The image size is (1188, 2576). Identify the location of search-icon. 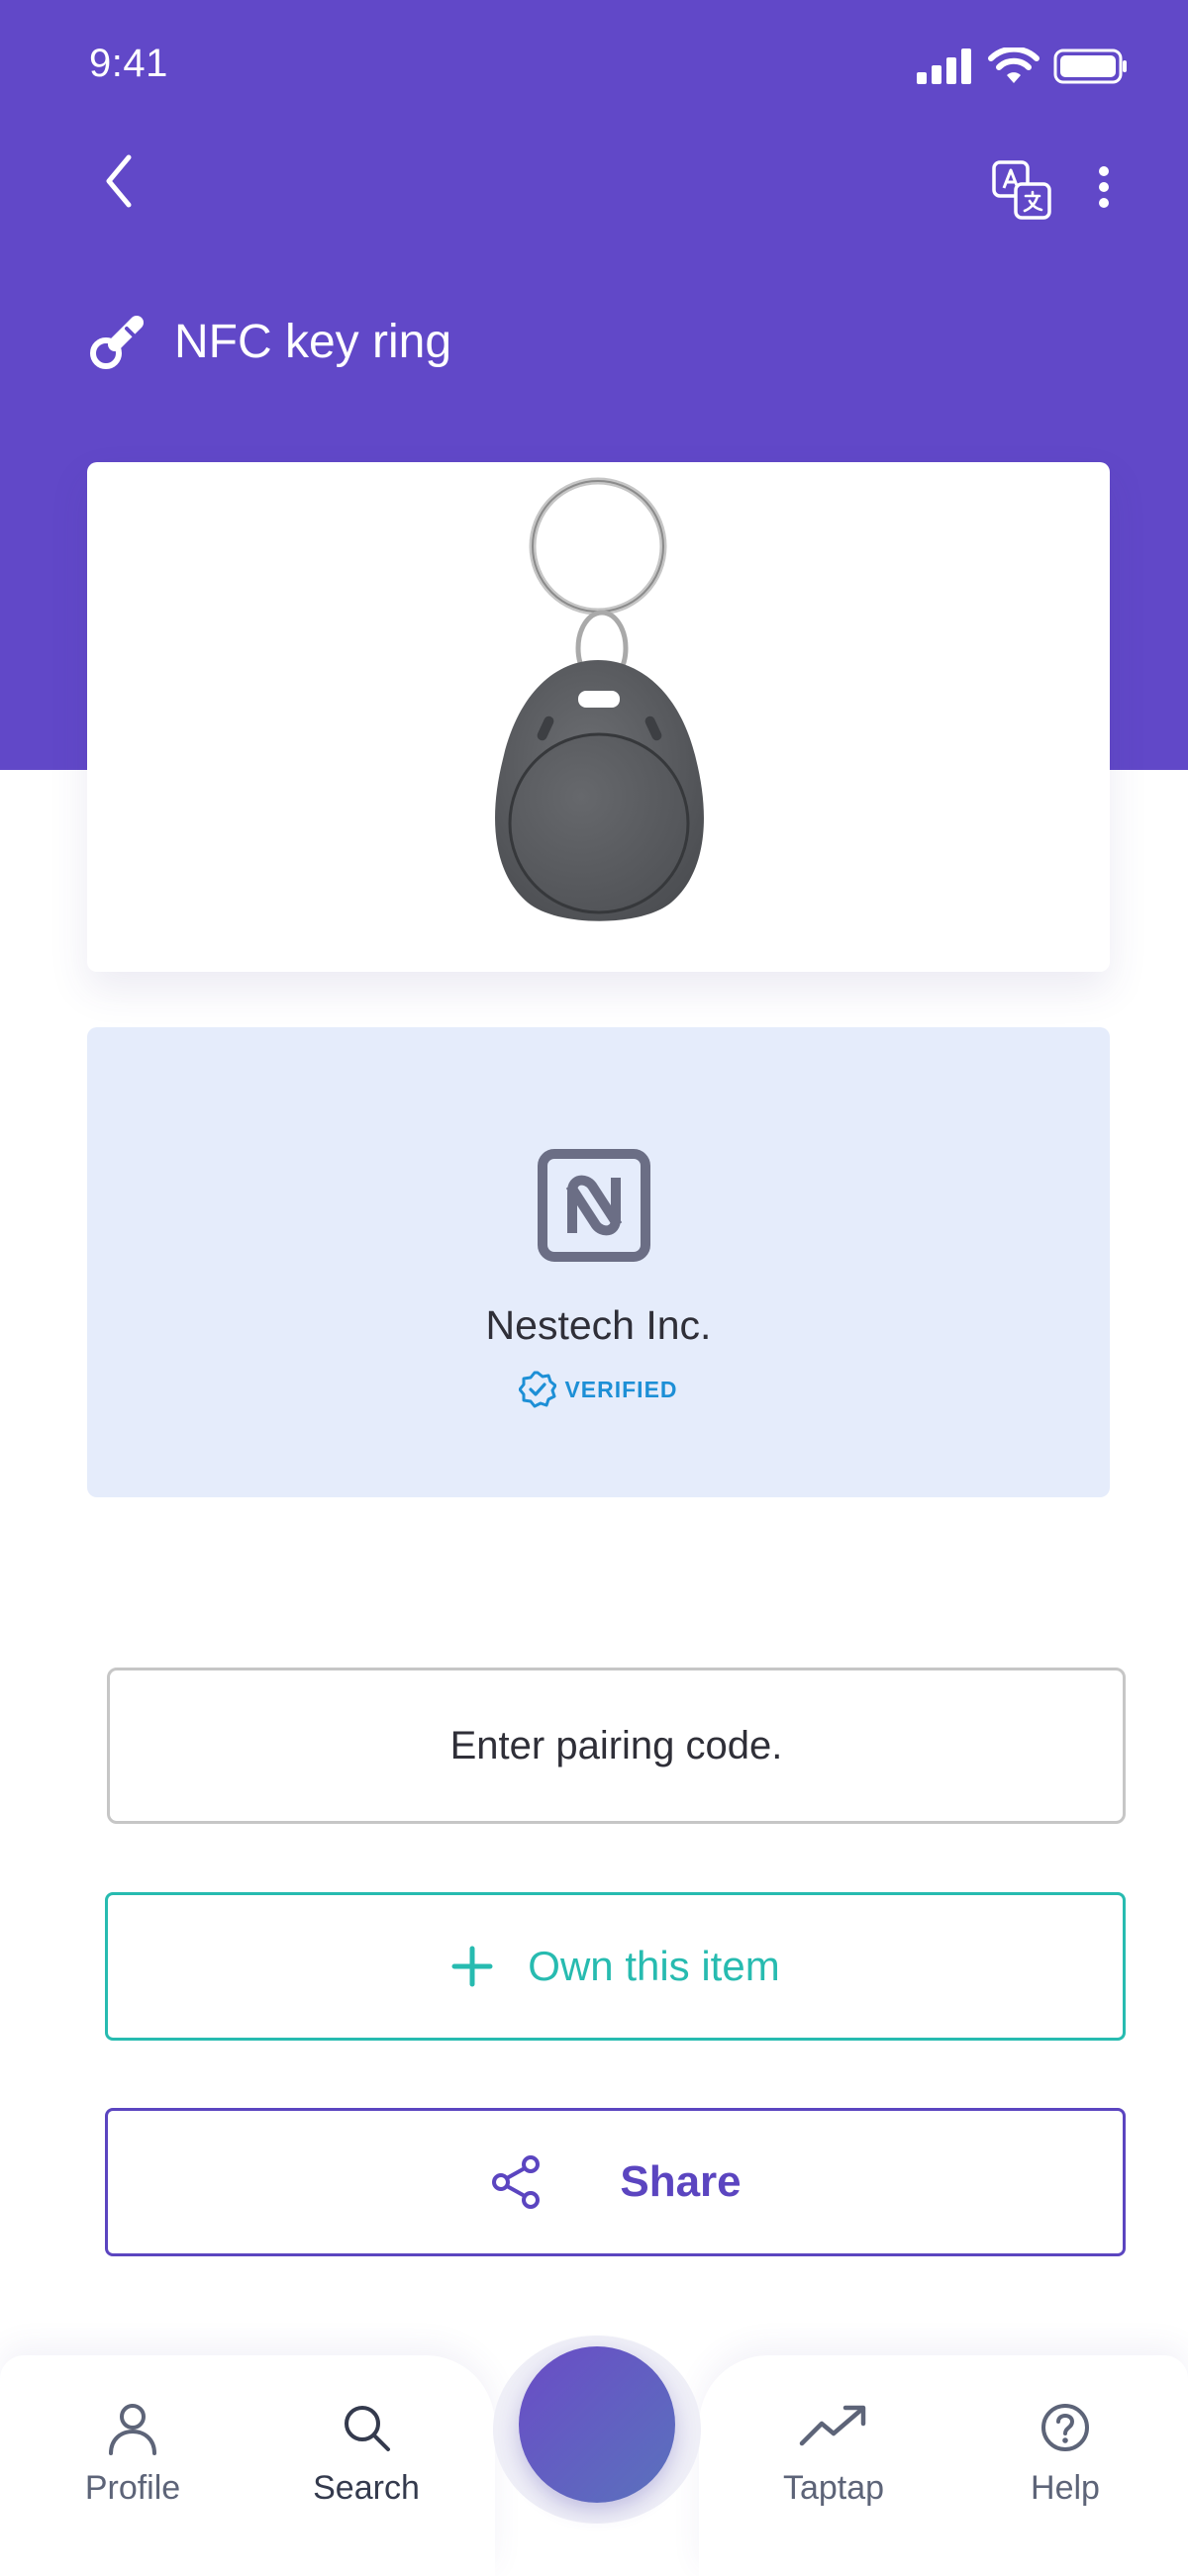
(368, 2428).